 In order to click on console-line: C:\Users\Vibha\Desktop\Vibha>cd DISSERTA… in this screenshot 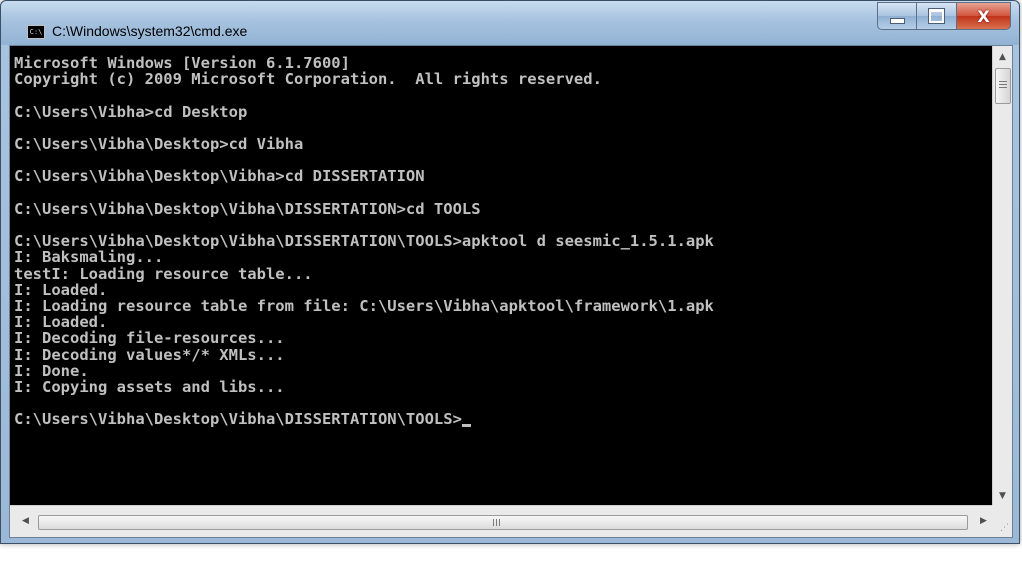, I will do `click(219, 176)`.